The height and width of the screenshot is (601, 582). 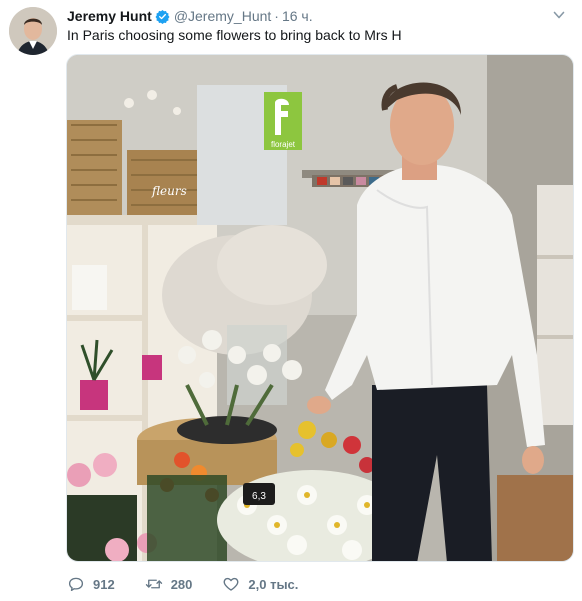 I want to click on retweet-count: 280, so click(x=181, y=584).